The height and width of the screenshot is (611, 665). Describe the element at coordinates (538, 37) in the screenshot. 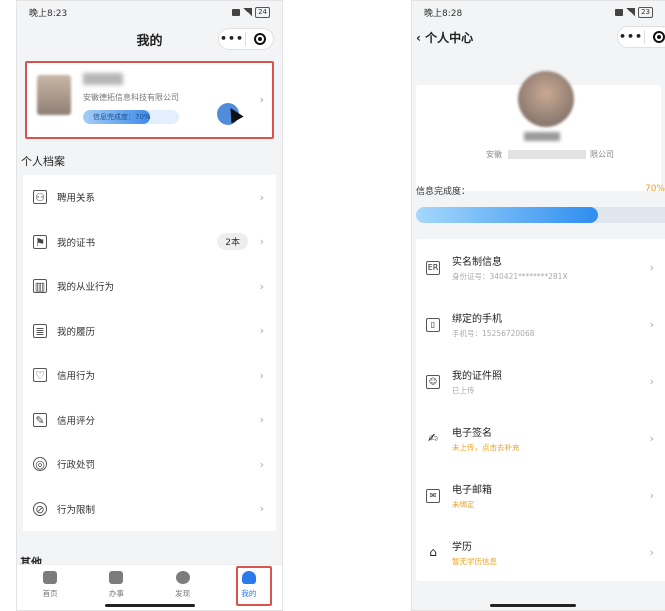

I see `nav-bar: ‹ 个人中心 •••` at that location.